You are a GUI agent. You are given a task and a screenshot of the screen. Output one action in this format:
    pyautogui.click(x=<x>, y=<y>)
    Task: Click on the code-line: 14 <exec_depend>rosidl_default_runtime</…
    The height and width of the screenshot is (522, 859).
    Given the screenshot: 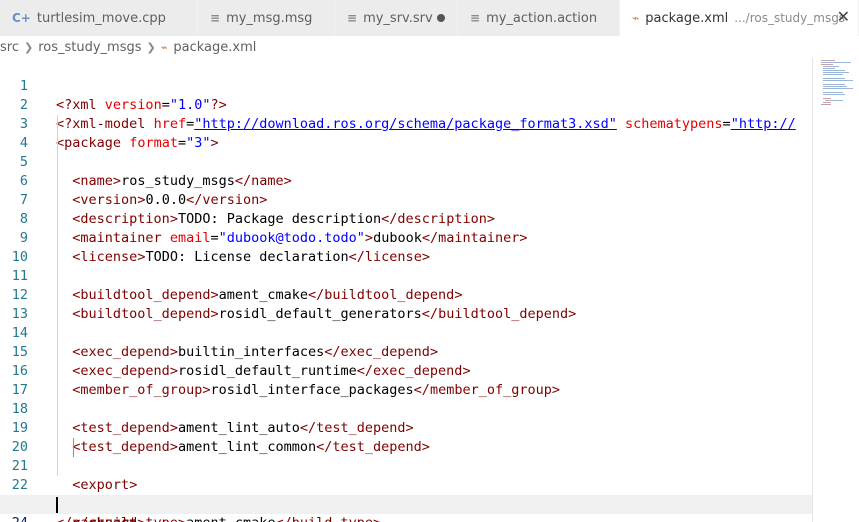 What is the action you would take?
    pyautogui.click(x=406, y=342)
    